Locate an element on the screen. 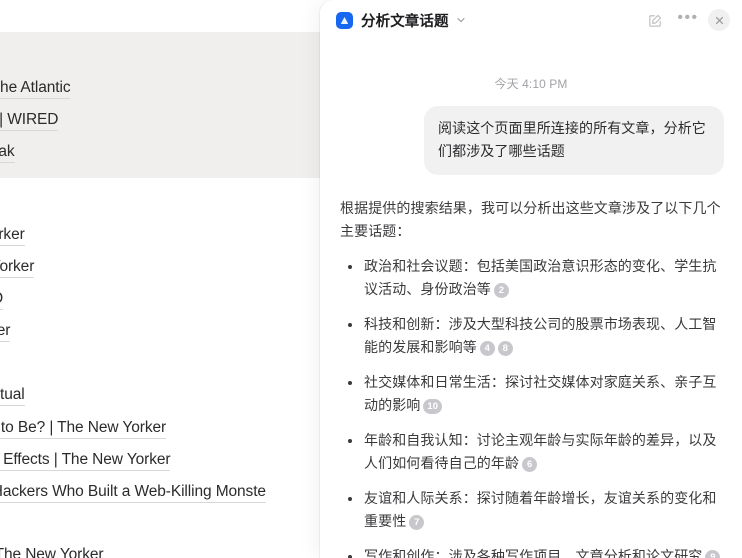 The image size is (742, 558). topic-text: 政治和社会议题：包括美国政治意识形态的变化、学生抗议活动、身份政治等 is located at coordinates (540, 277).